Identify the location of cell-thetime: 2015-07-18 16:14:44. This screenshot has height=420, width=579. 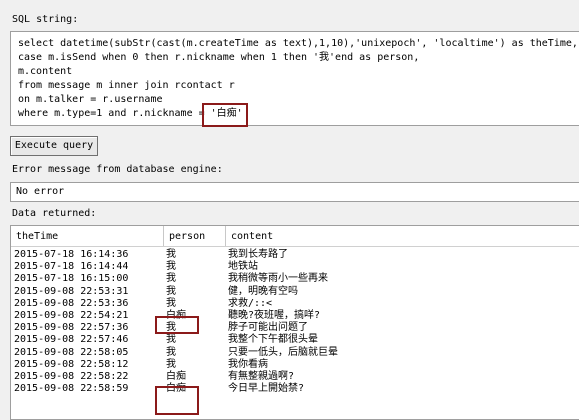
(71, 267).